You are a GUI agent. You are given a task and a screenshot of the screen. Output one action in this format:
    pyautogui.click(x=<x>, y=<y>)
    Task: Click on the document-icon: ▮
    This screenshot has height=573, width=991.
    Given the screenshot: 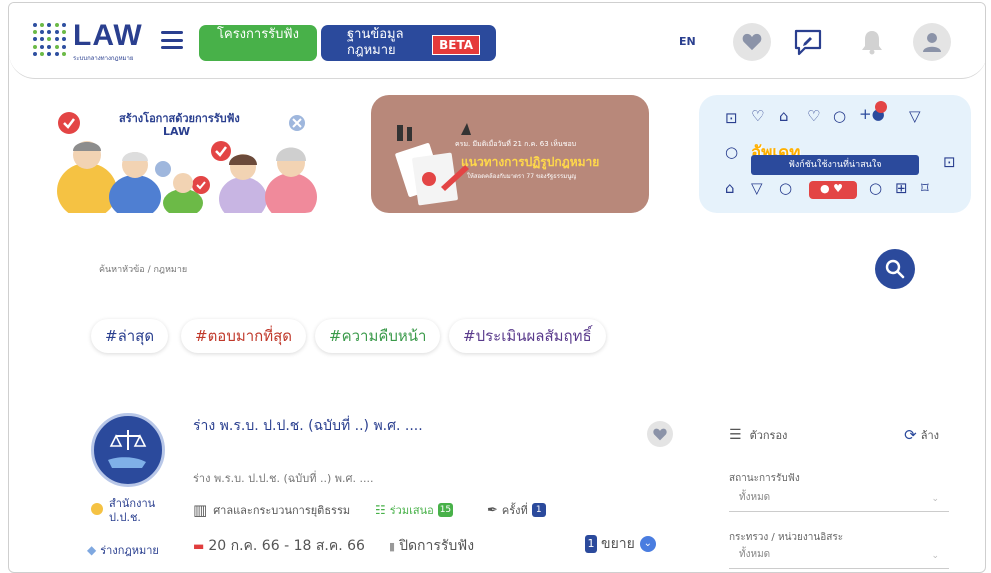 What is the action you would take?
    pyautogui.click(x=392, y=546)
    